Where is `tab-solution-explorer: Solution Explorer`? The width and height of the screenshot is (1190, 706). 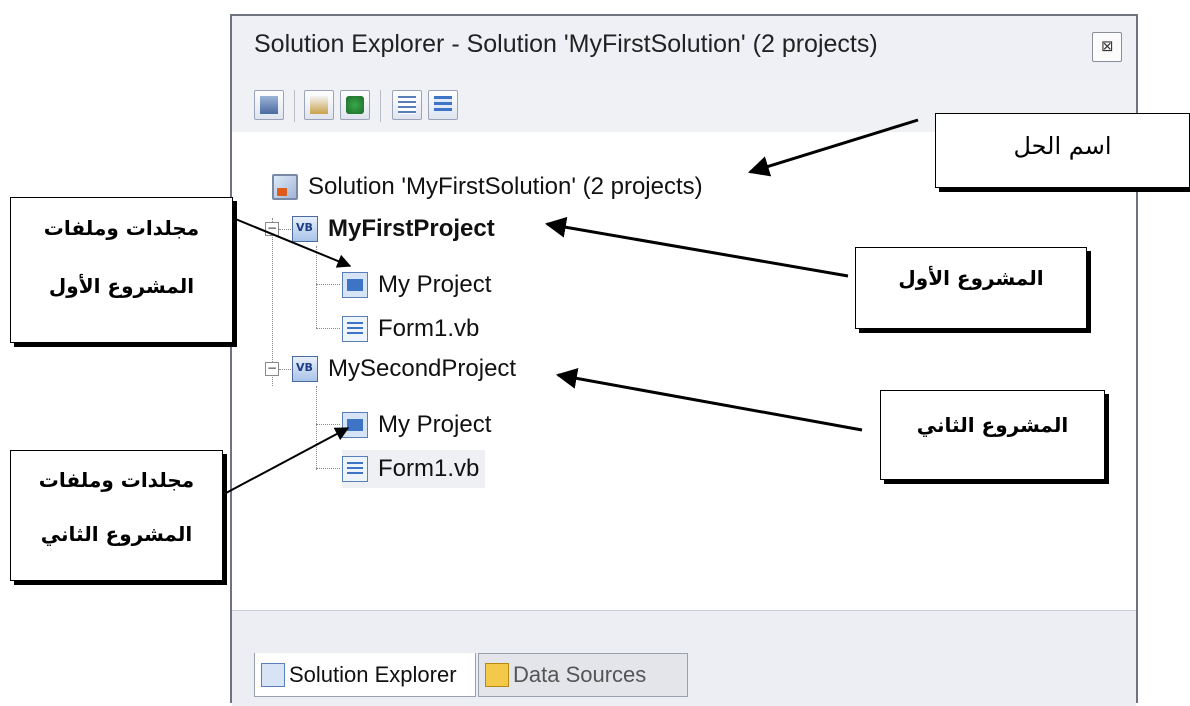
tab-solution-explorer: Solution Explorer is located at coordinates (365, 675).